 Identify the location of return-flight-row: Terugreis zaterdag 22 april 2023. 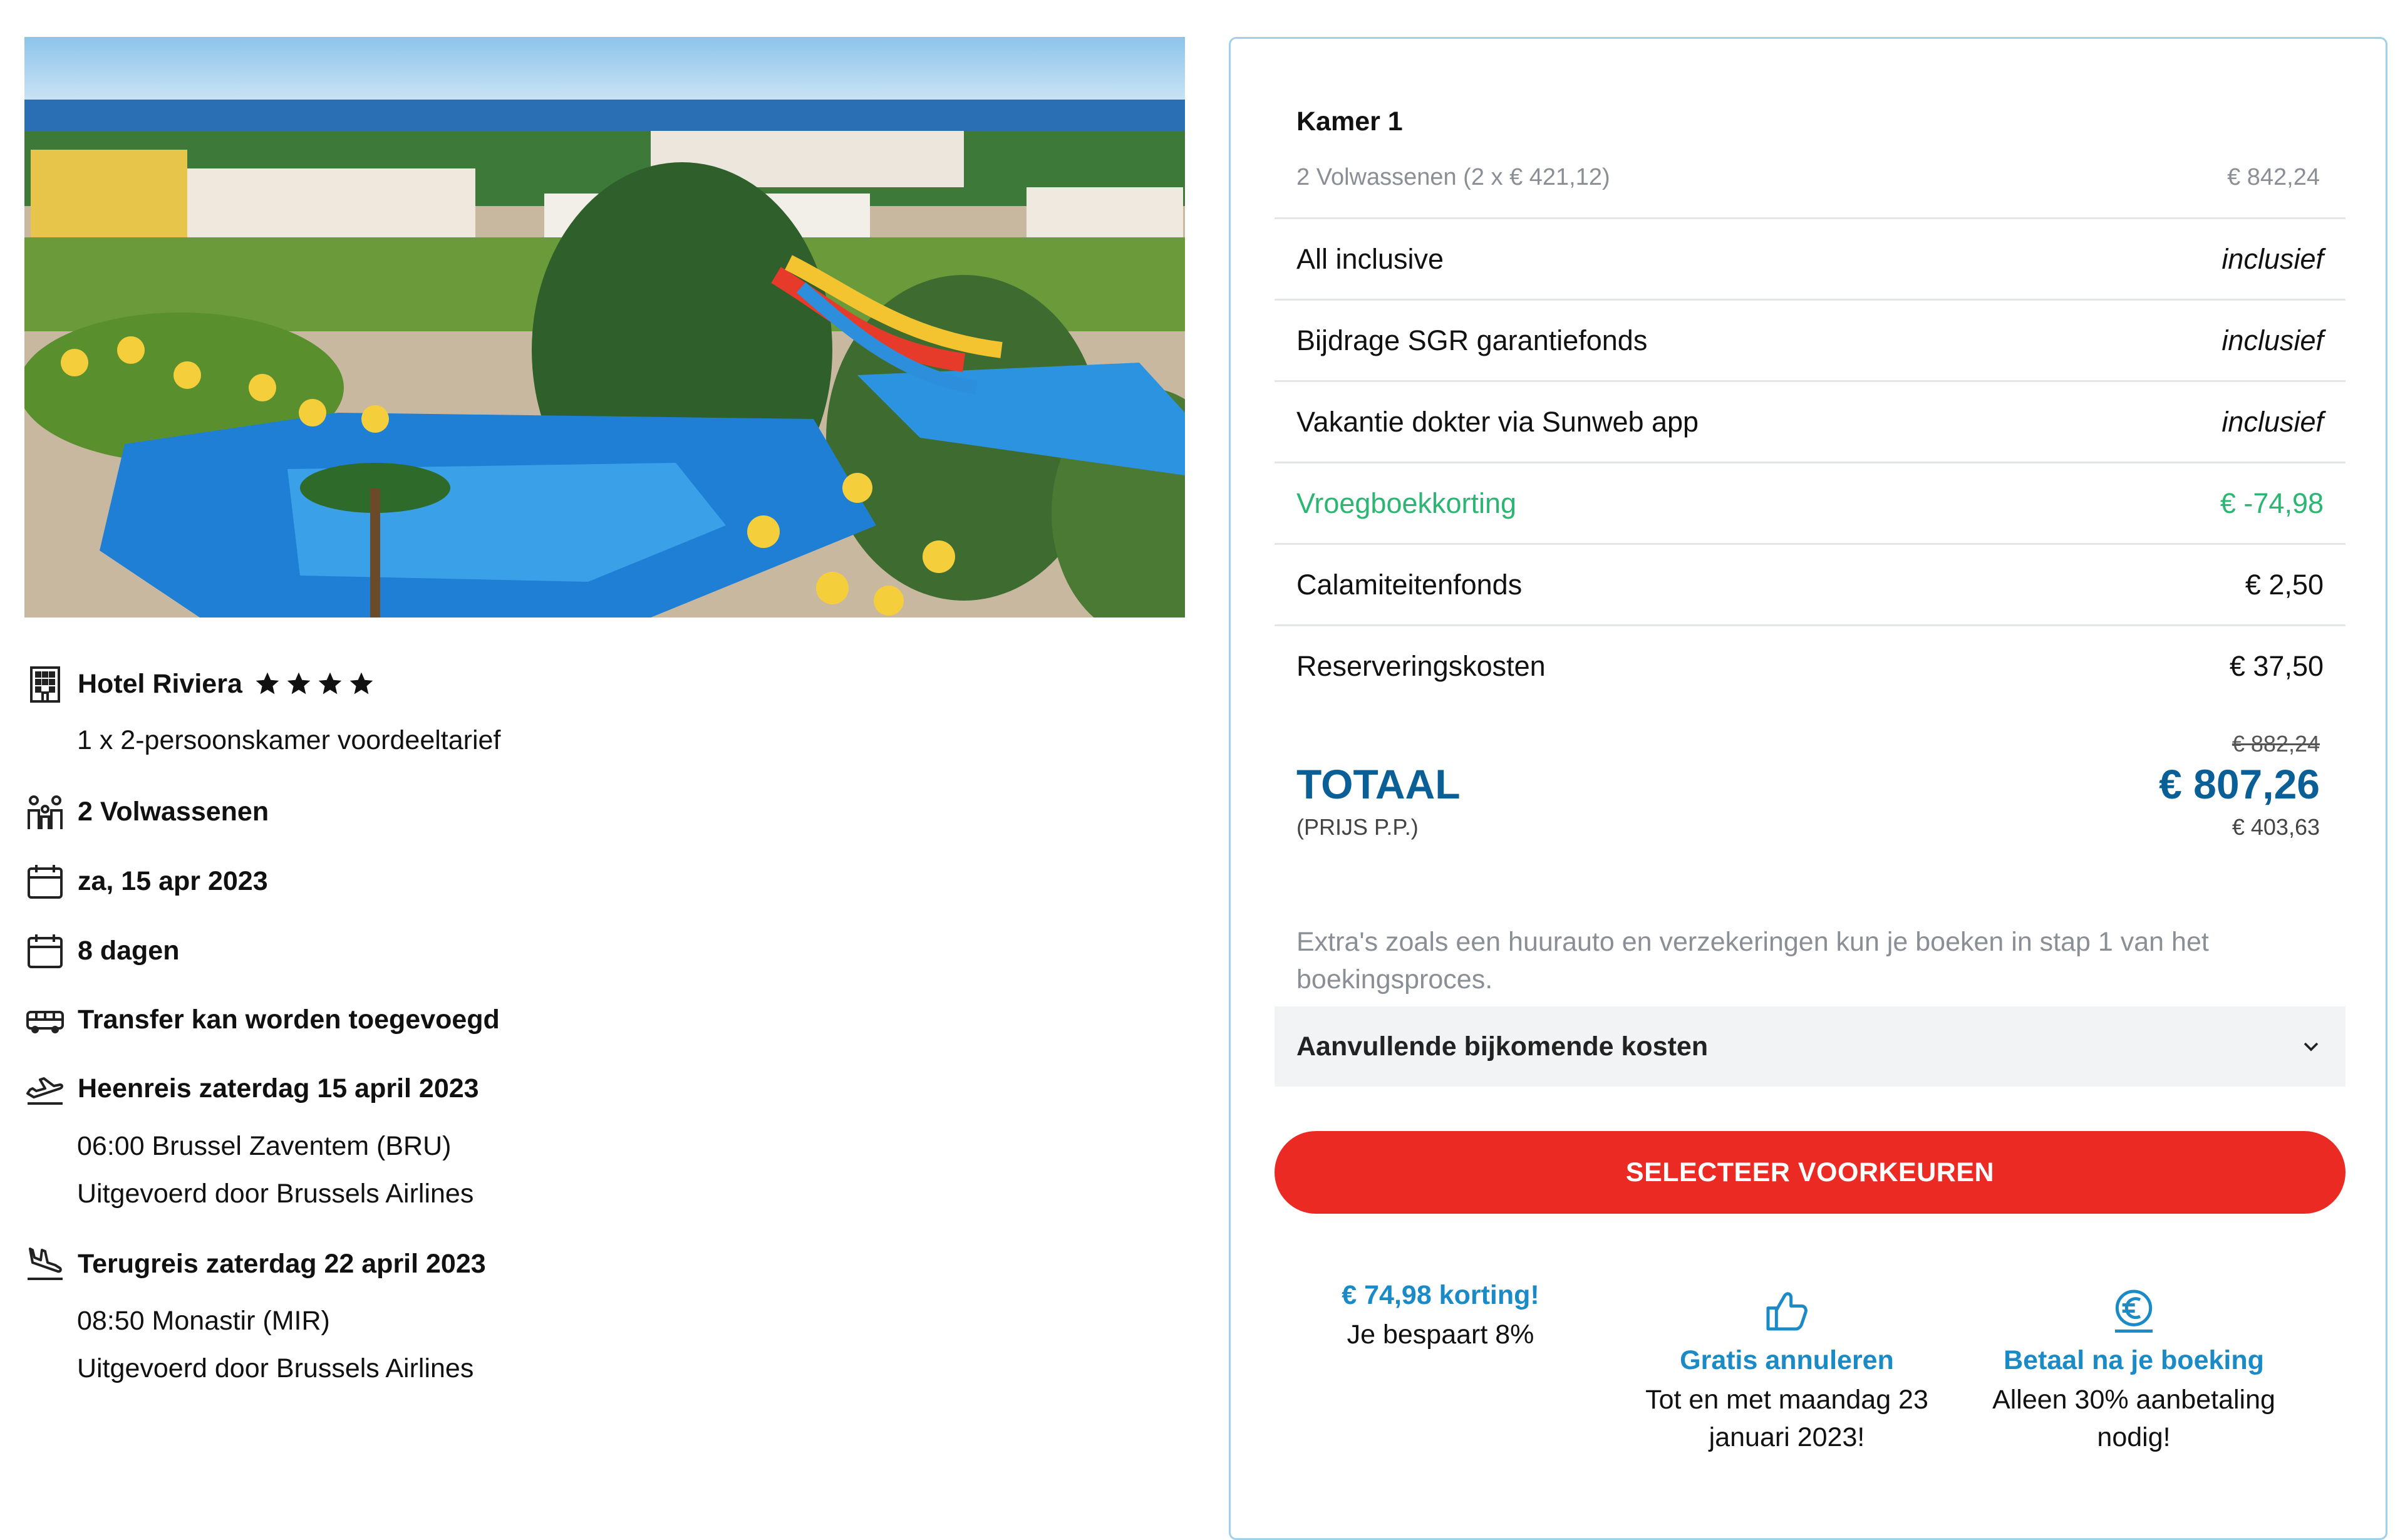
(256, 1264).